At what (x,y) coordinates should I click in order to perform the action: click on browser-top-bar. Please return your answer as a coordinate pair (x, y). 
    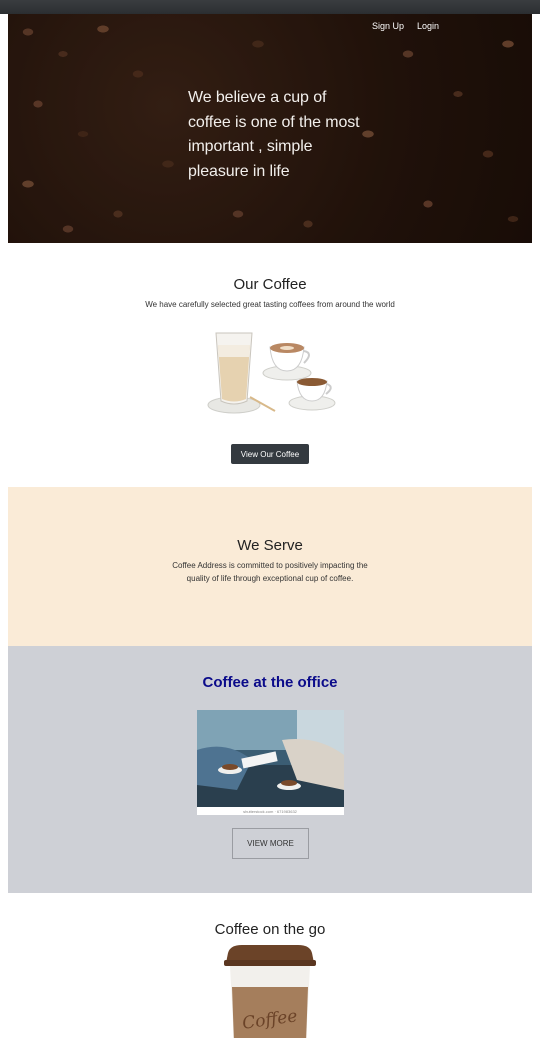
    Looking at the image, I should click on (270, 7).